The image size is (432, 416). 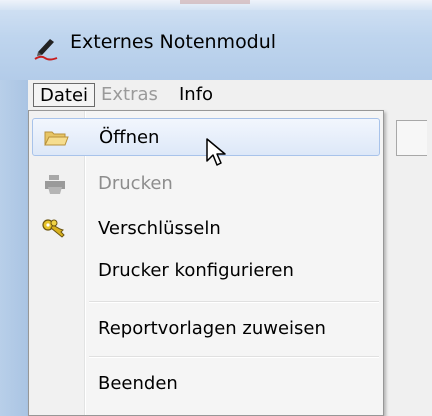 I want to click on content-control-fragment, so click(x=411, y=138).